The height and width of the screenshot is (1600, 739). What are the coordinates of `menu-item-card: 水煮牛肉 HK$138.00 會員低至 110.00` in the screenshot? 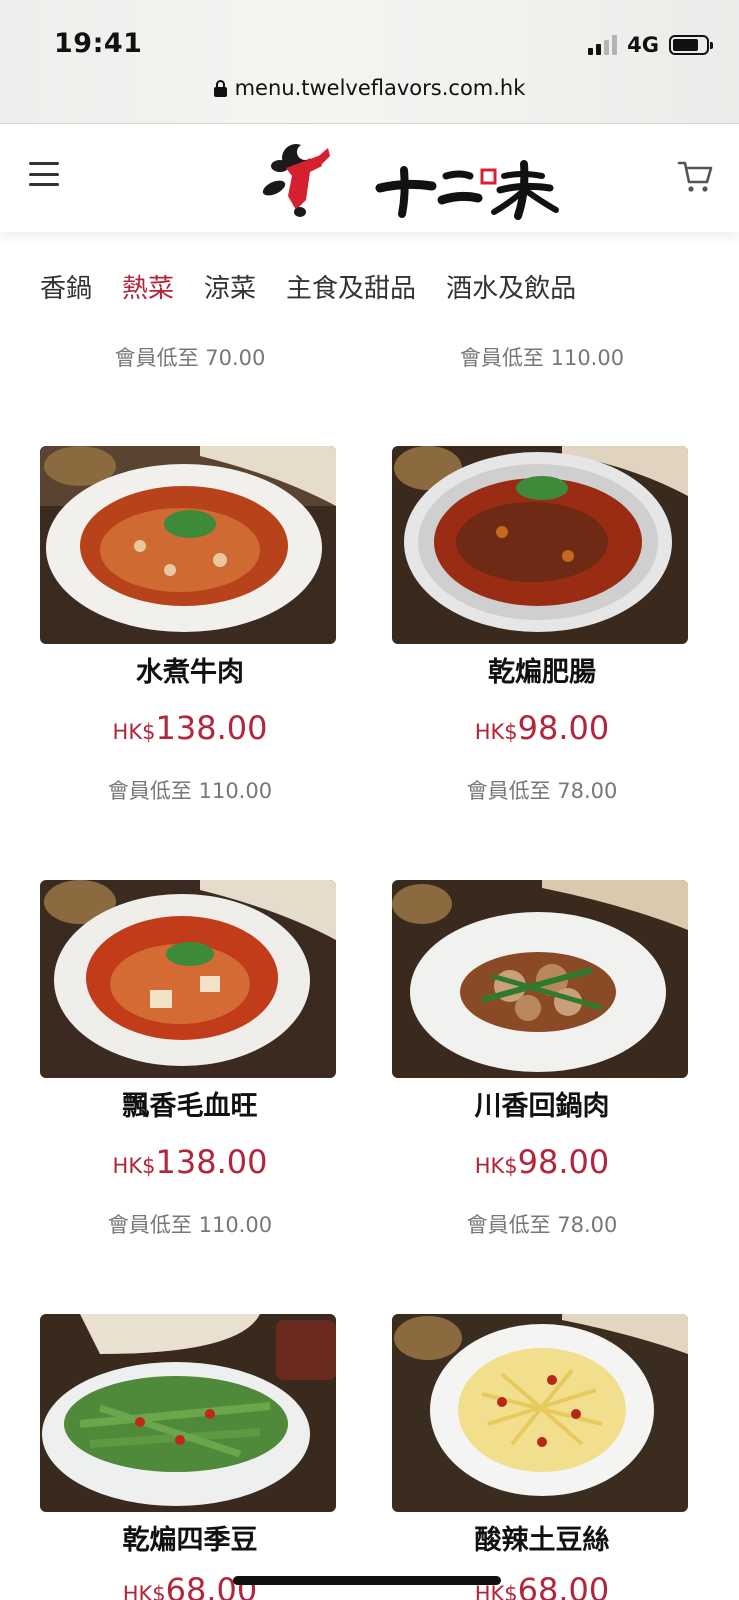 It's located at (190, 625).